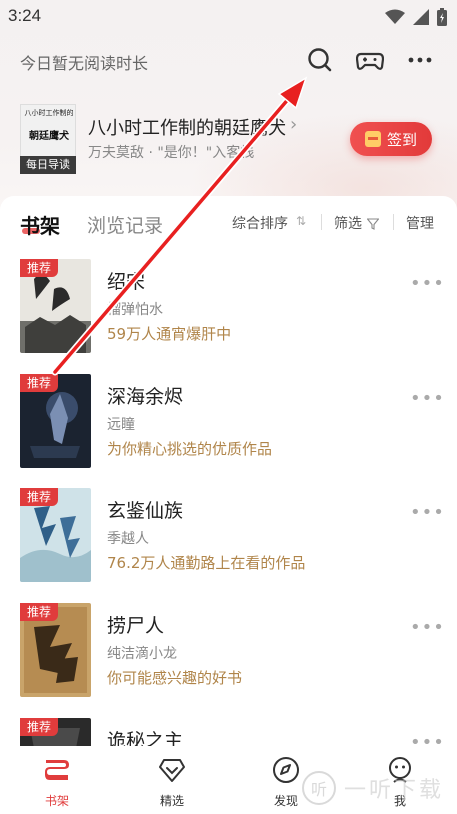  Describe the element at coordinates (228, 538) in the screenshot. I see `list-item: 推荐 玄鉴仙族 季越人 76.2万人通勤路上在看的作品 •••` at that location.